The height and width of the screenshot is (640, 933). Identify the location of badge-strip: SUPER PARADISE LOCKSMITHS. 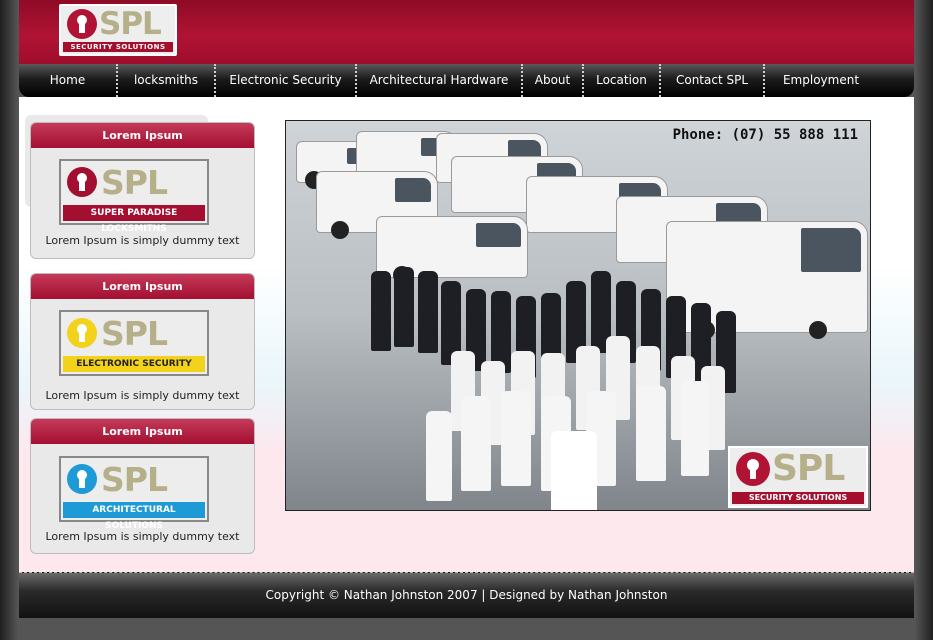
(134, 219).